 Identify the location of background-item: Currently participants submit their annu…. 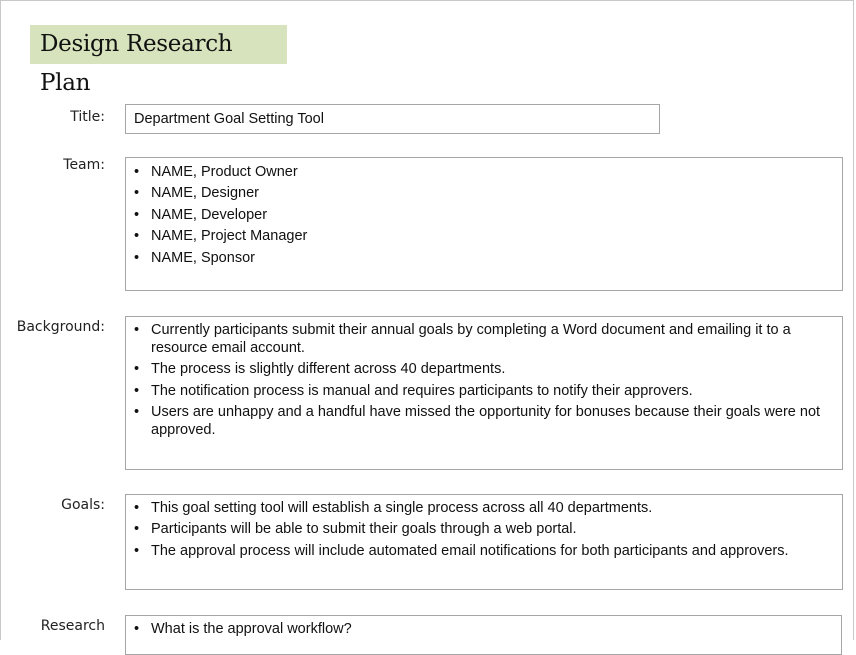
(481, 339).